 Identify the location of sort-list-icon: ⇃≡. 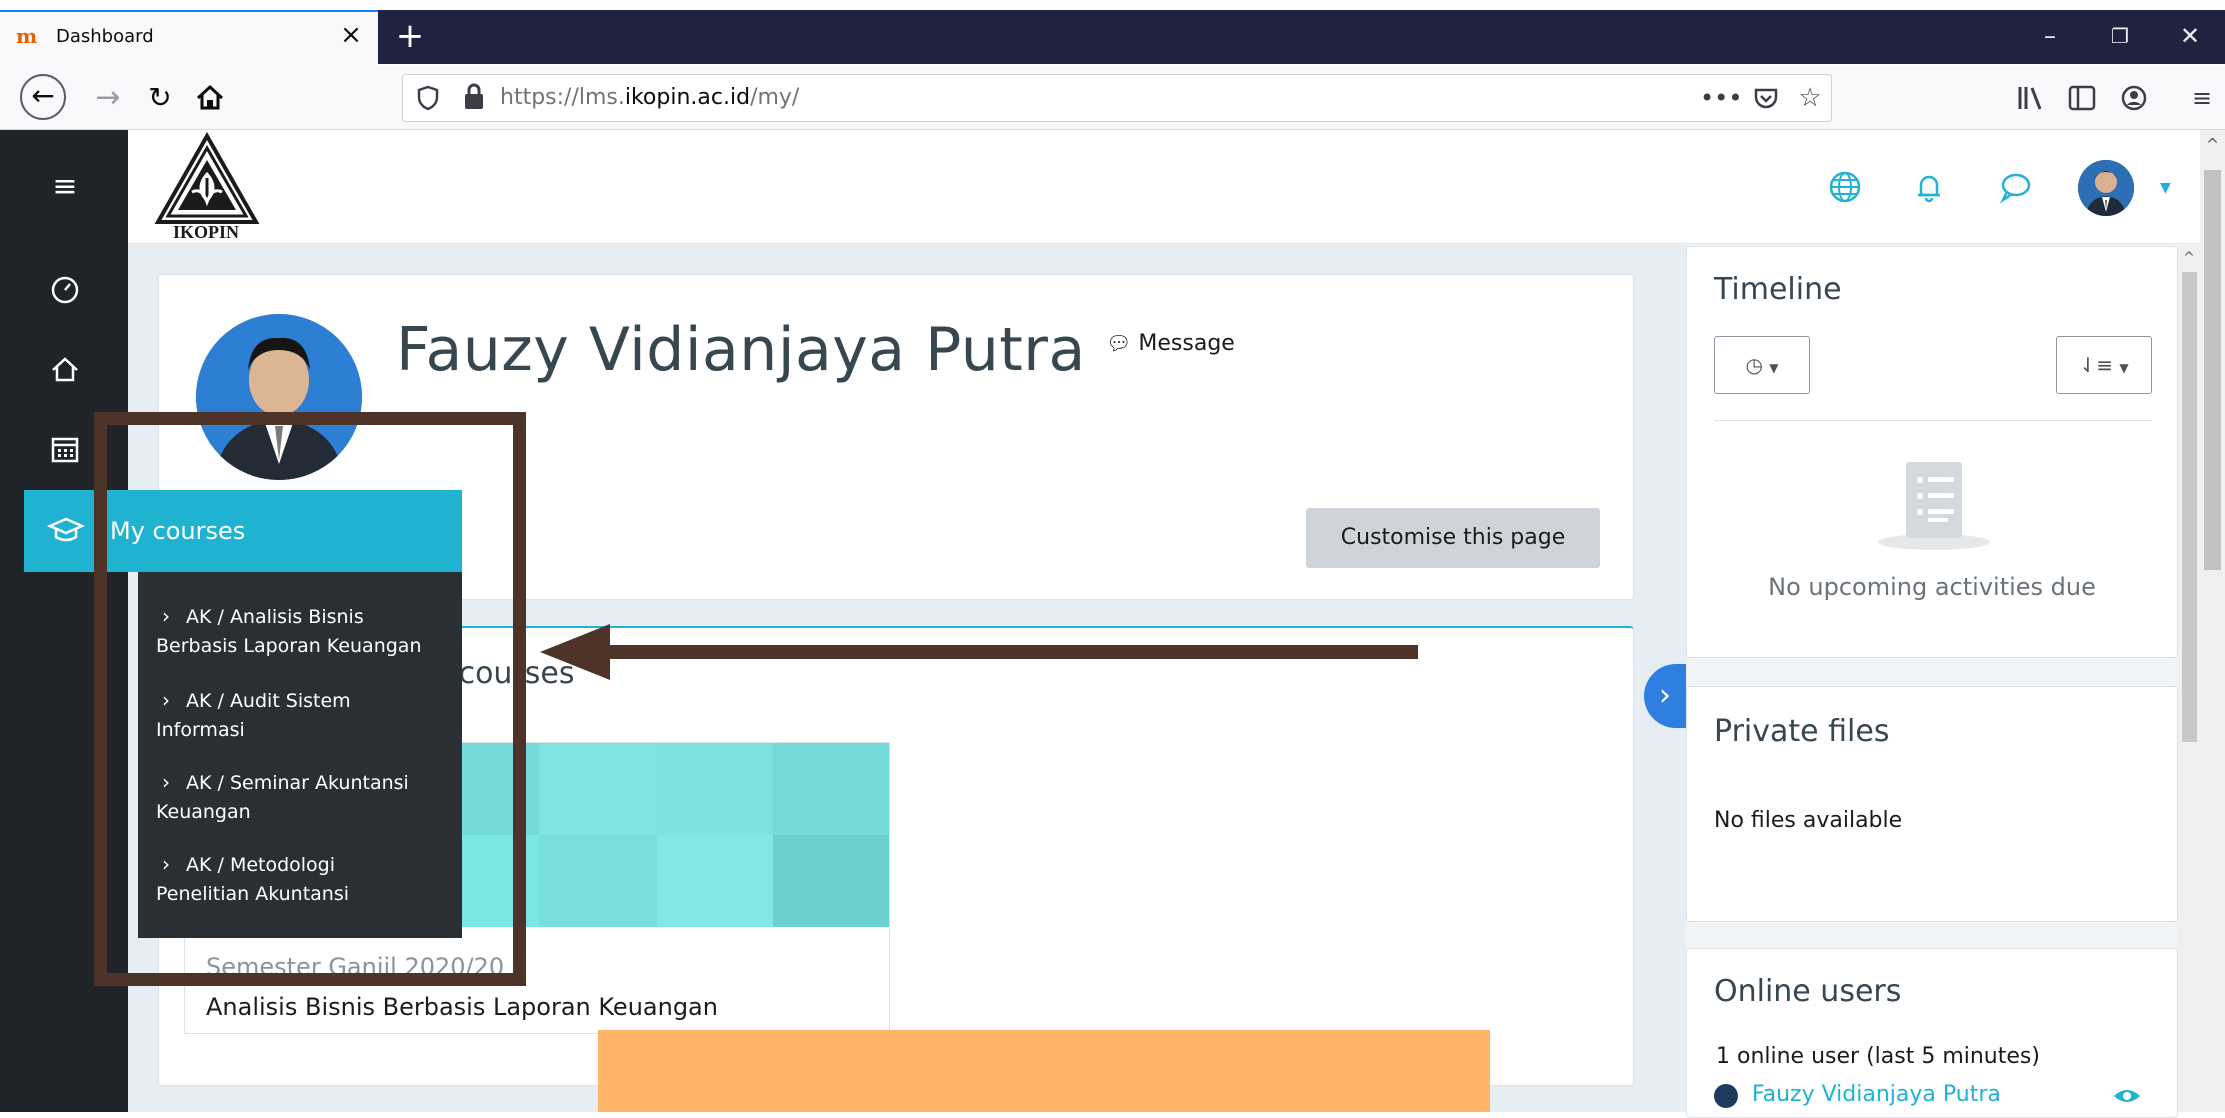
(2096, 365).